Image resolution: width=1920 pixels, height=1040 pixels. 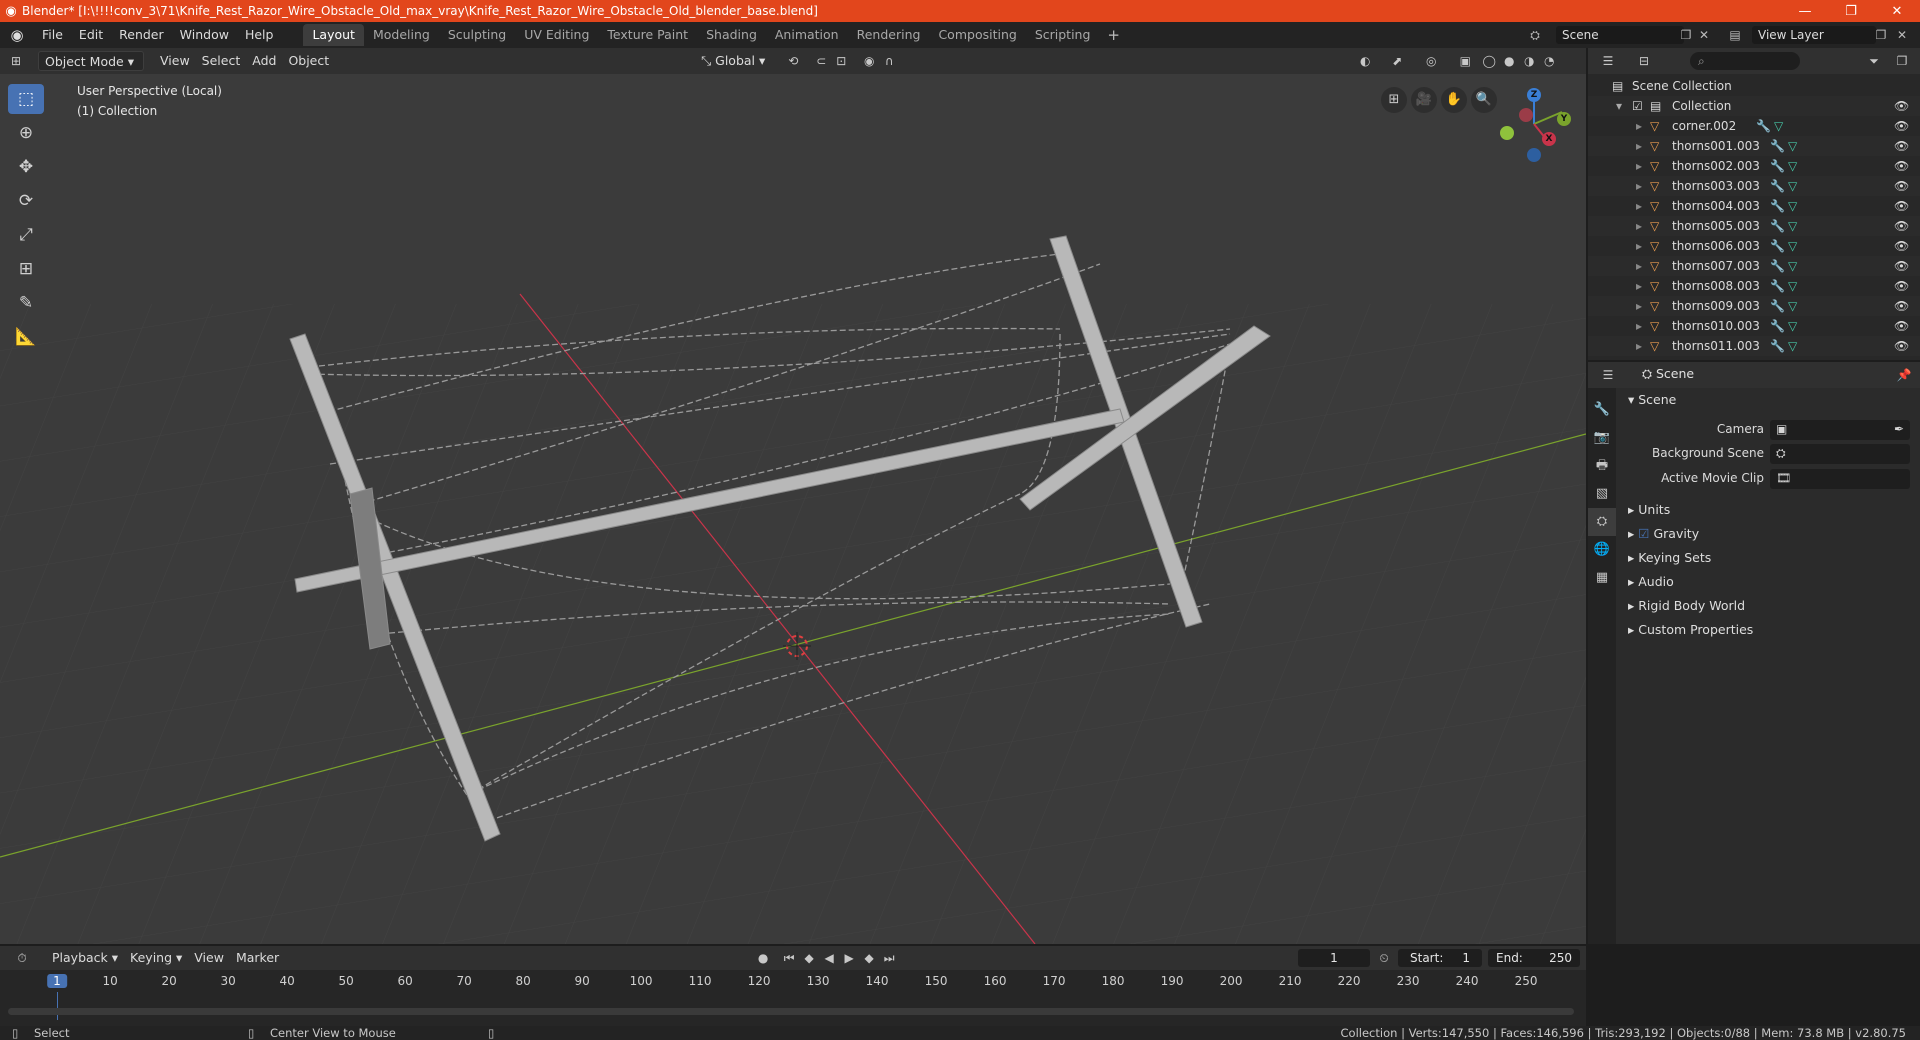 What do you see at coordinates (1113, 35) in the screenshot?
I see `add-workspace-button: +` at bounding box center [1113, 35].